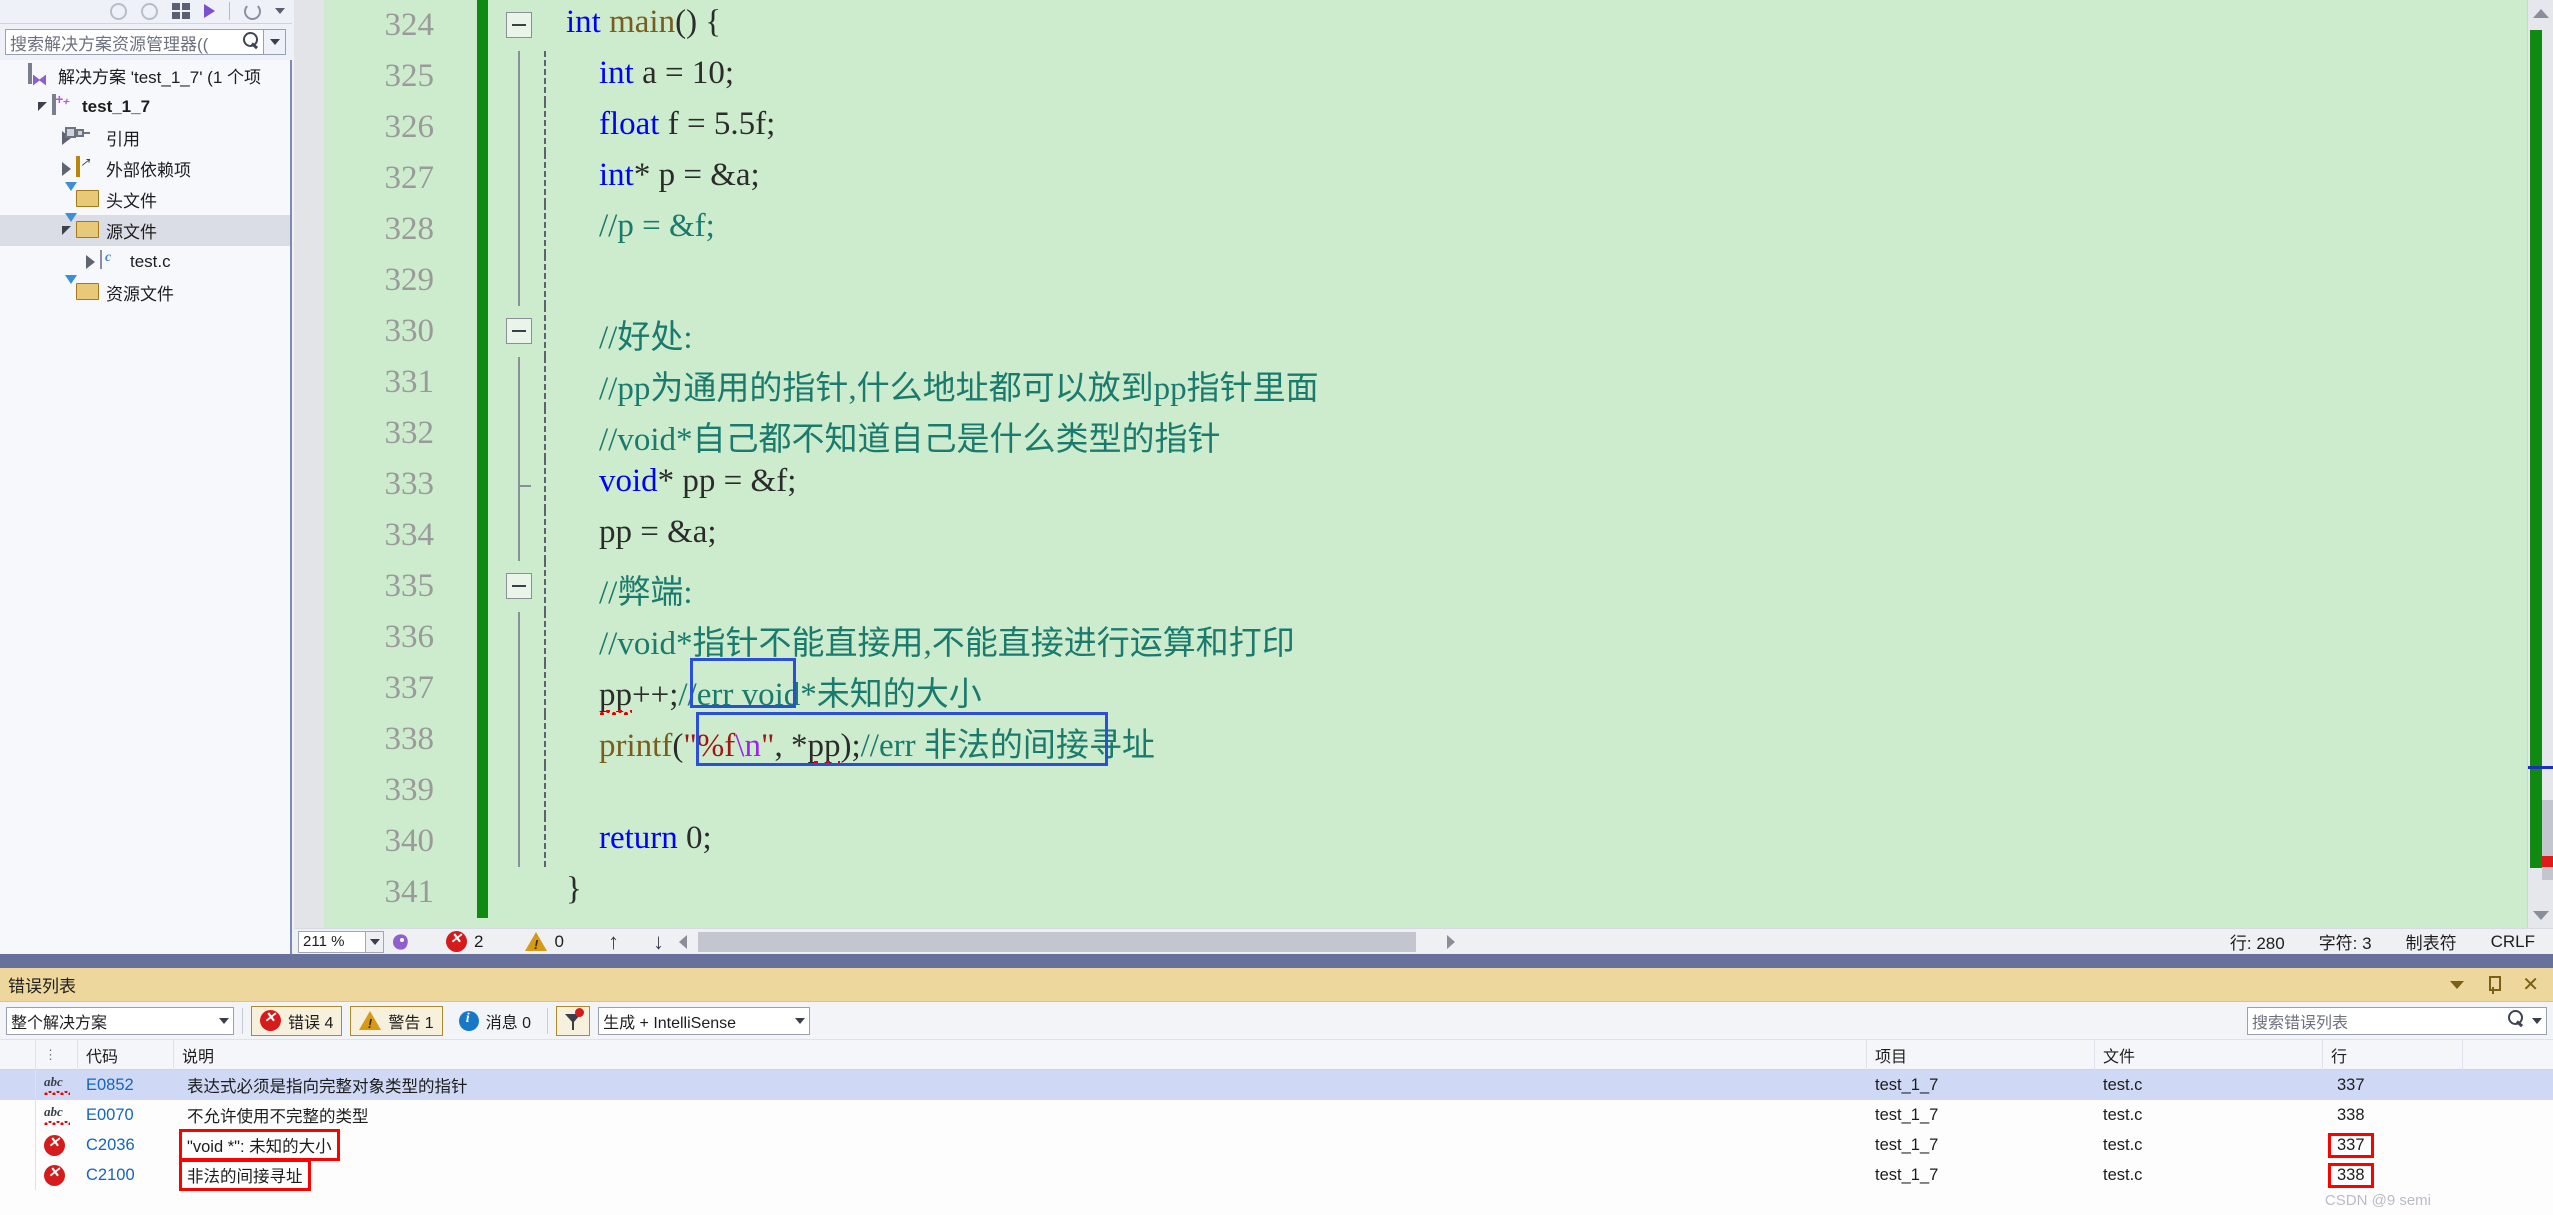  What do you see at coordinates (280, 11) in the screenshot?
I see `chevron-down-icon` at bounding box center [280, 11].